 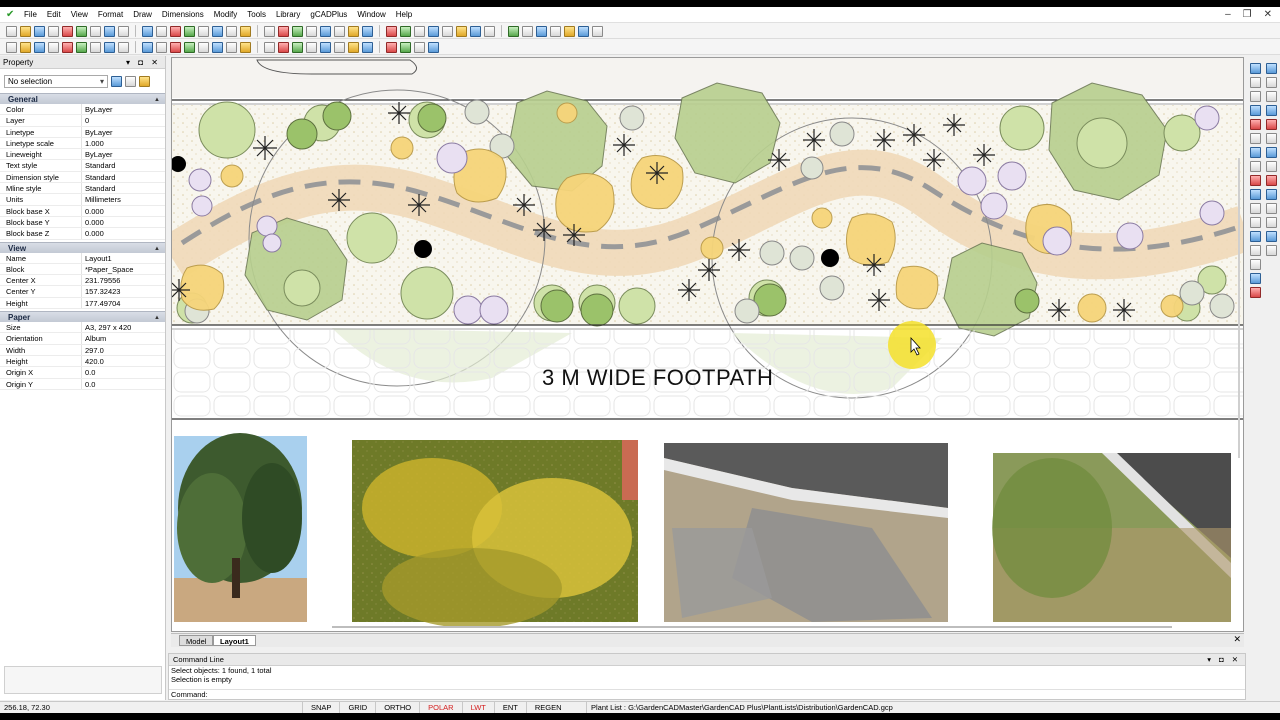 What do you see at coordinates (130, 81) in the screenshot?
I see `select-objects-icon` at bounding box center [130, 81].